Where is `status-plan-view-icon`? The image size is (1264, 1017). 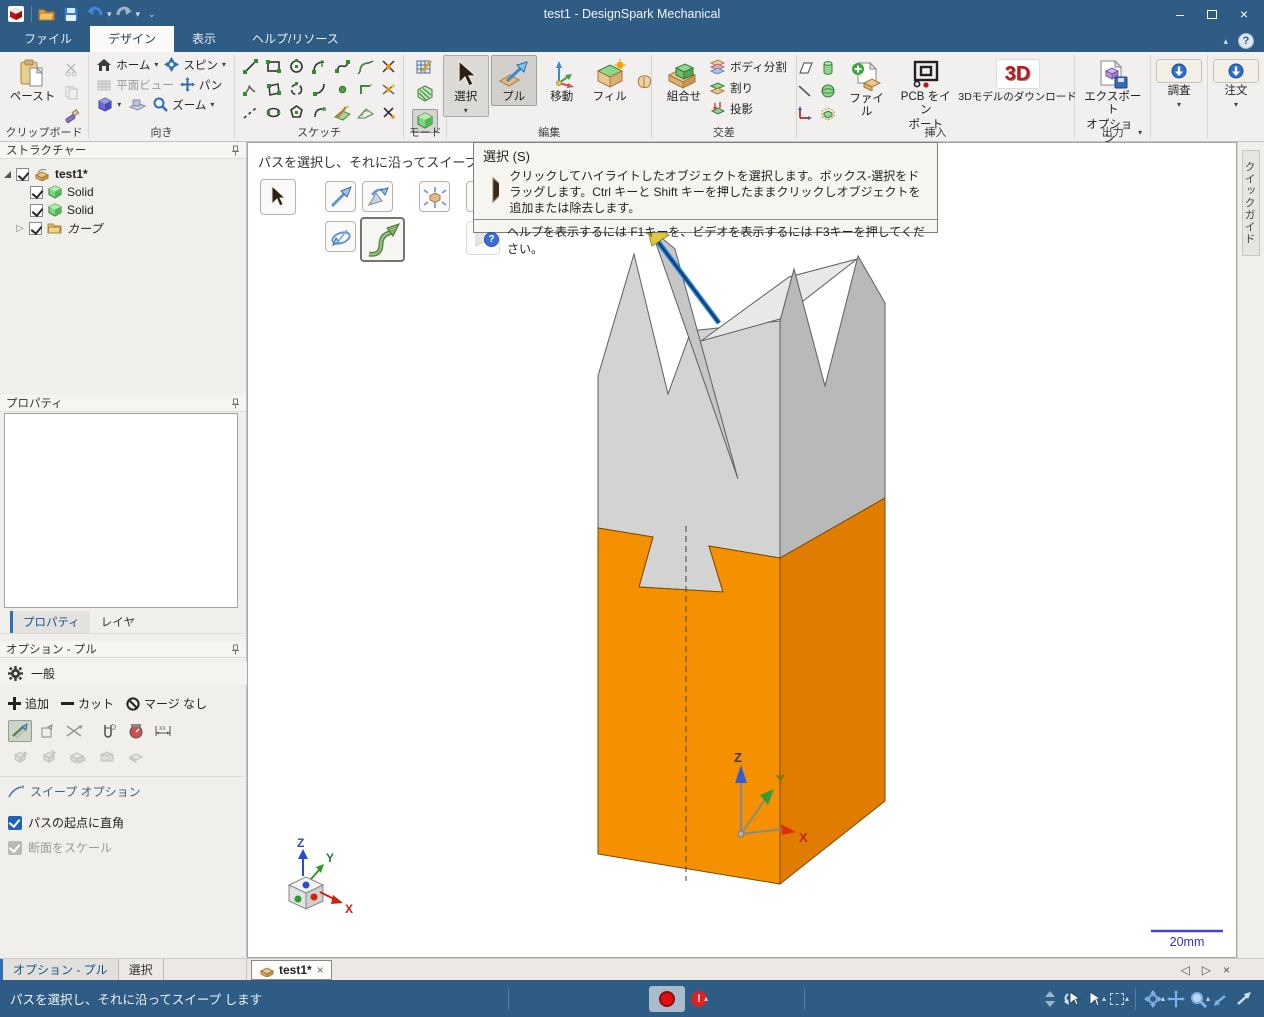
status-plan-view-icon is located at coordinates (1221, 999).